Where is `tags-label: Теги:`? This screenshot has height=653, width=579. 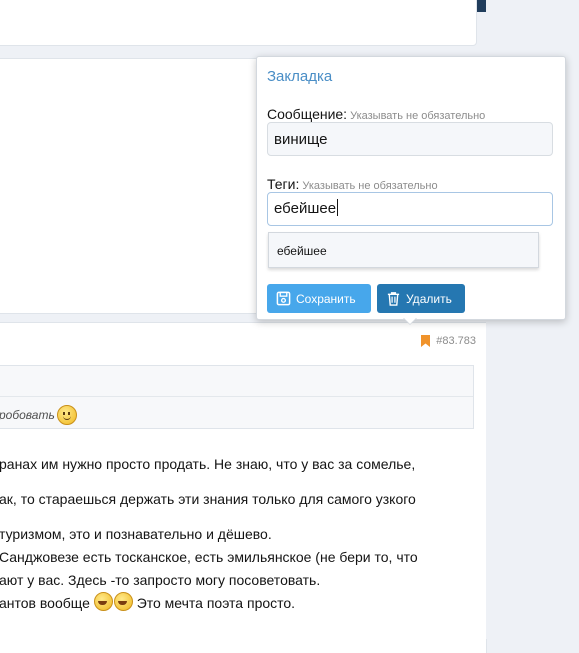 tags-label: Теги: is located at coordinates (283, 184).